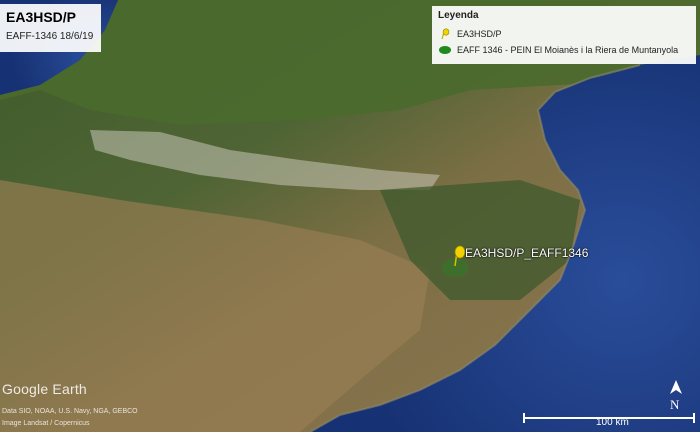  I want to click on pushpin-label: EA3HSD/P_EAFF1346, so click(526, 253).